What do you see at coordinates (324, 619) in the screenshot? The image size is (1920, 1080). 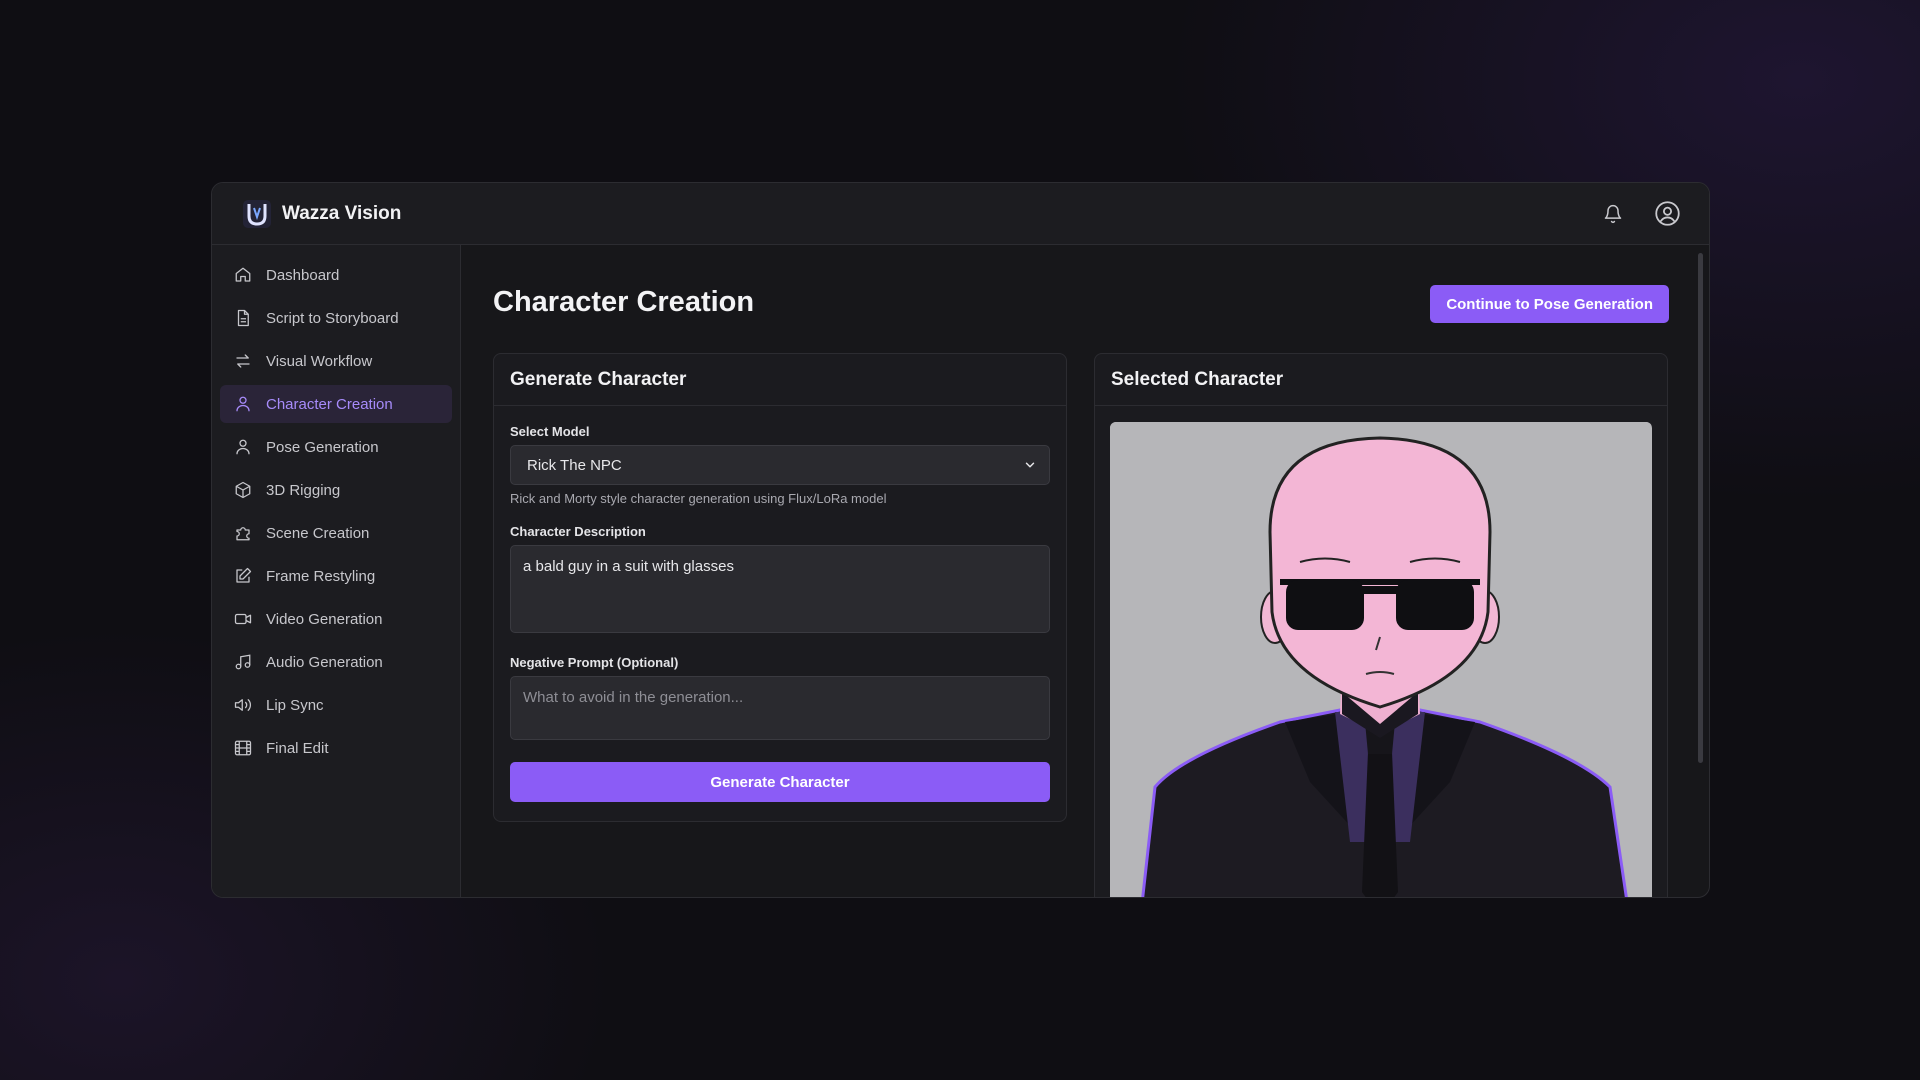 I see `sidebar-item-label: Video Generation` at bounding box center [324, 619].